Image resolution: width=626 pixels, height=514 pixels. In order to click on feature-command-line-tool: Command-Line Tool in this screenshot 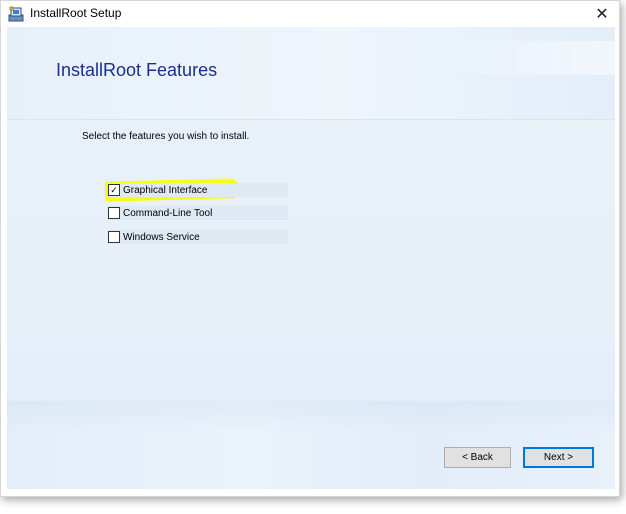, I will do `click(198, 213)`.